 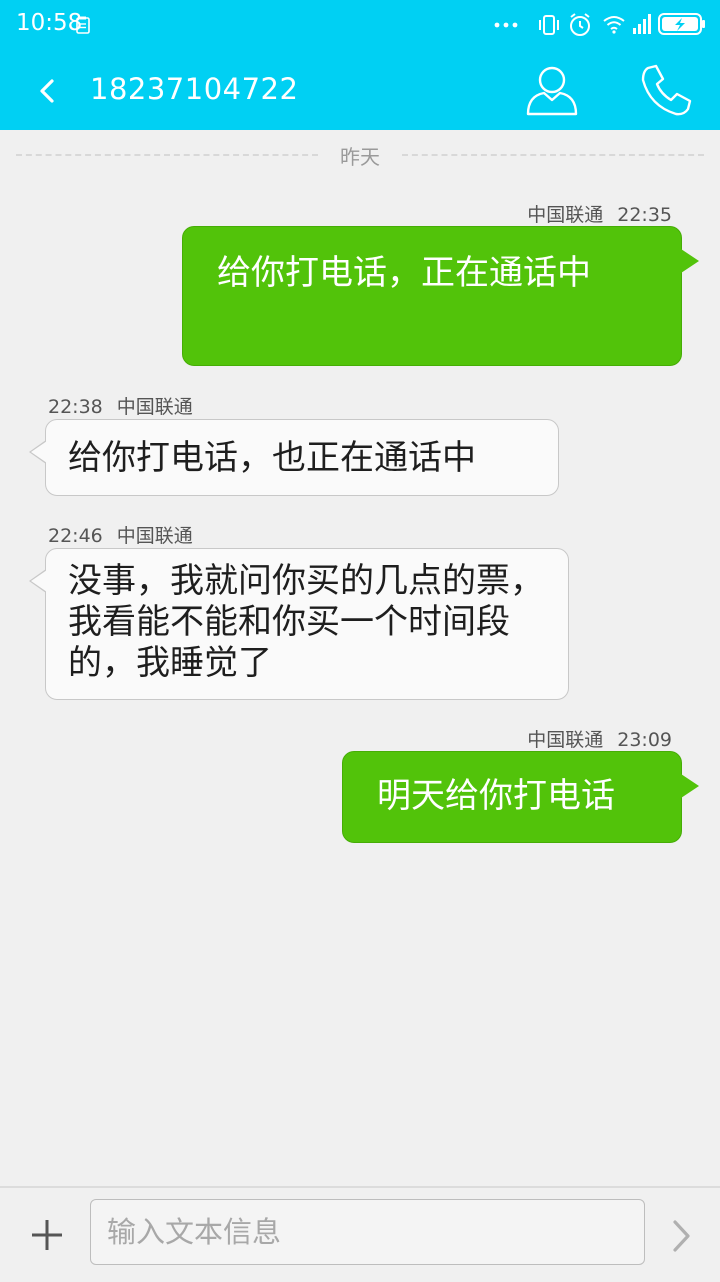 I want to click on message-meta: 中国联通 23:09, so click(x=599, y=738).